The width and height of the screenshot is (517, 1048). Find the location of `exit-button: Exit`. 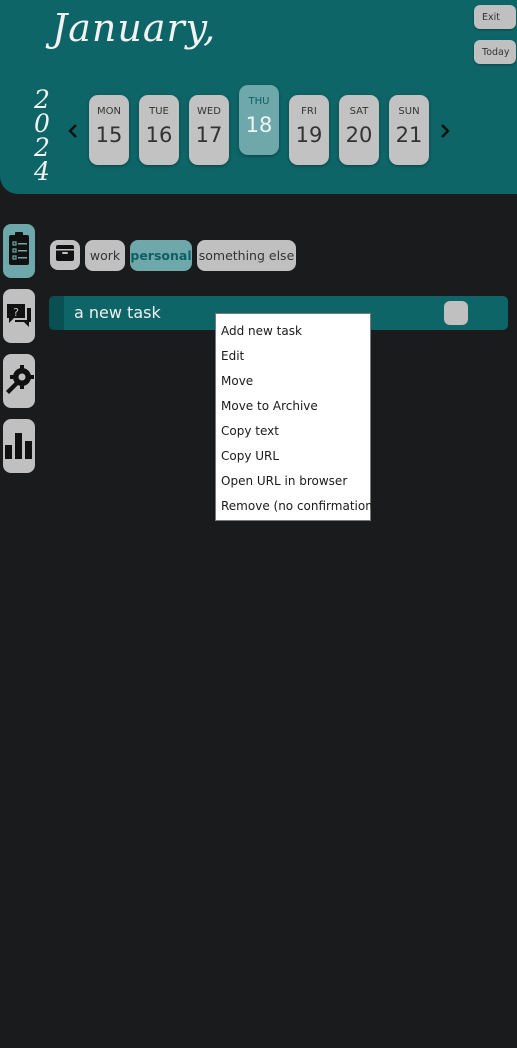

exit-button: Exit is located at coordinates (495, 17).